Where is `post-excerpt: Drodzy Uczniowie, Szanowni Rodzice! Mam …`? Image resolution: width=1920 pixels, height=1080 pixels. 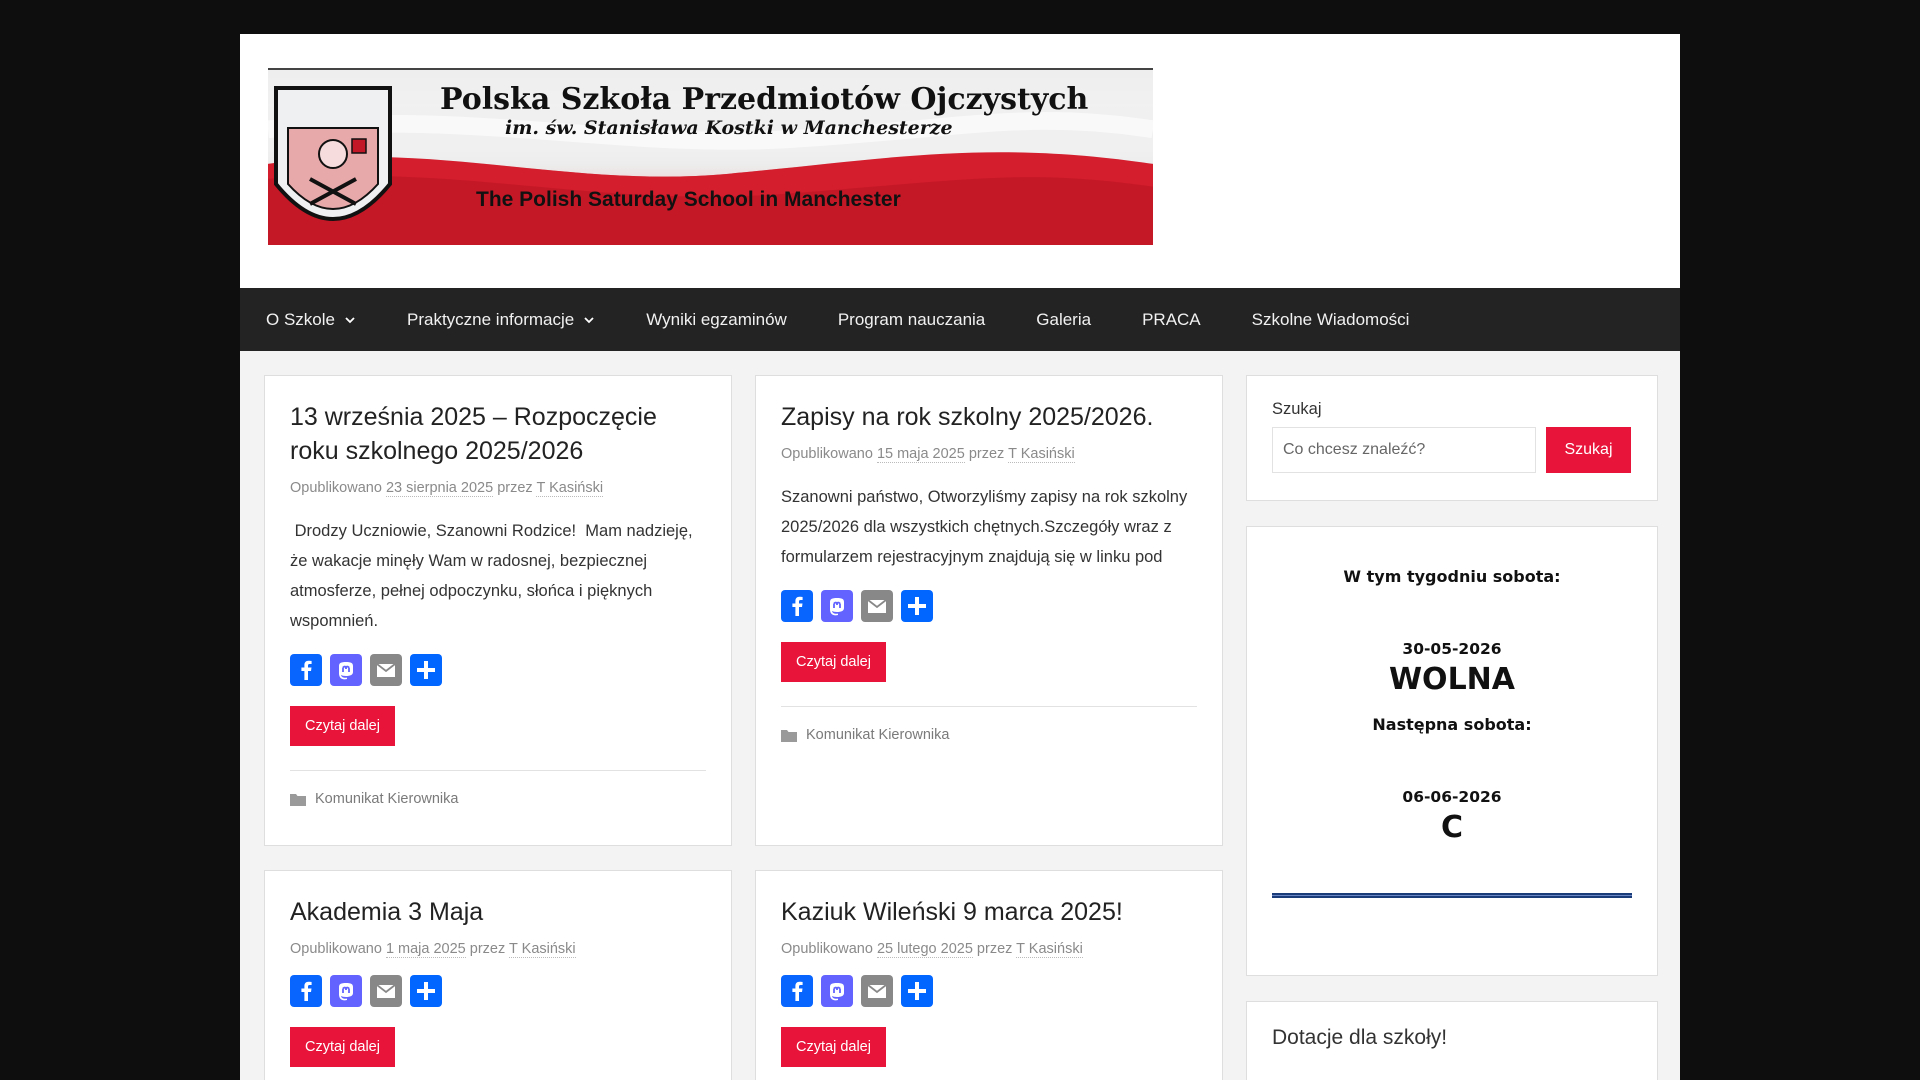 post-excerpt: Drodzy Uczniowie, Szanowni Rodzice! Mam … is located at coordinates (494, 576).